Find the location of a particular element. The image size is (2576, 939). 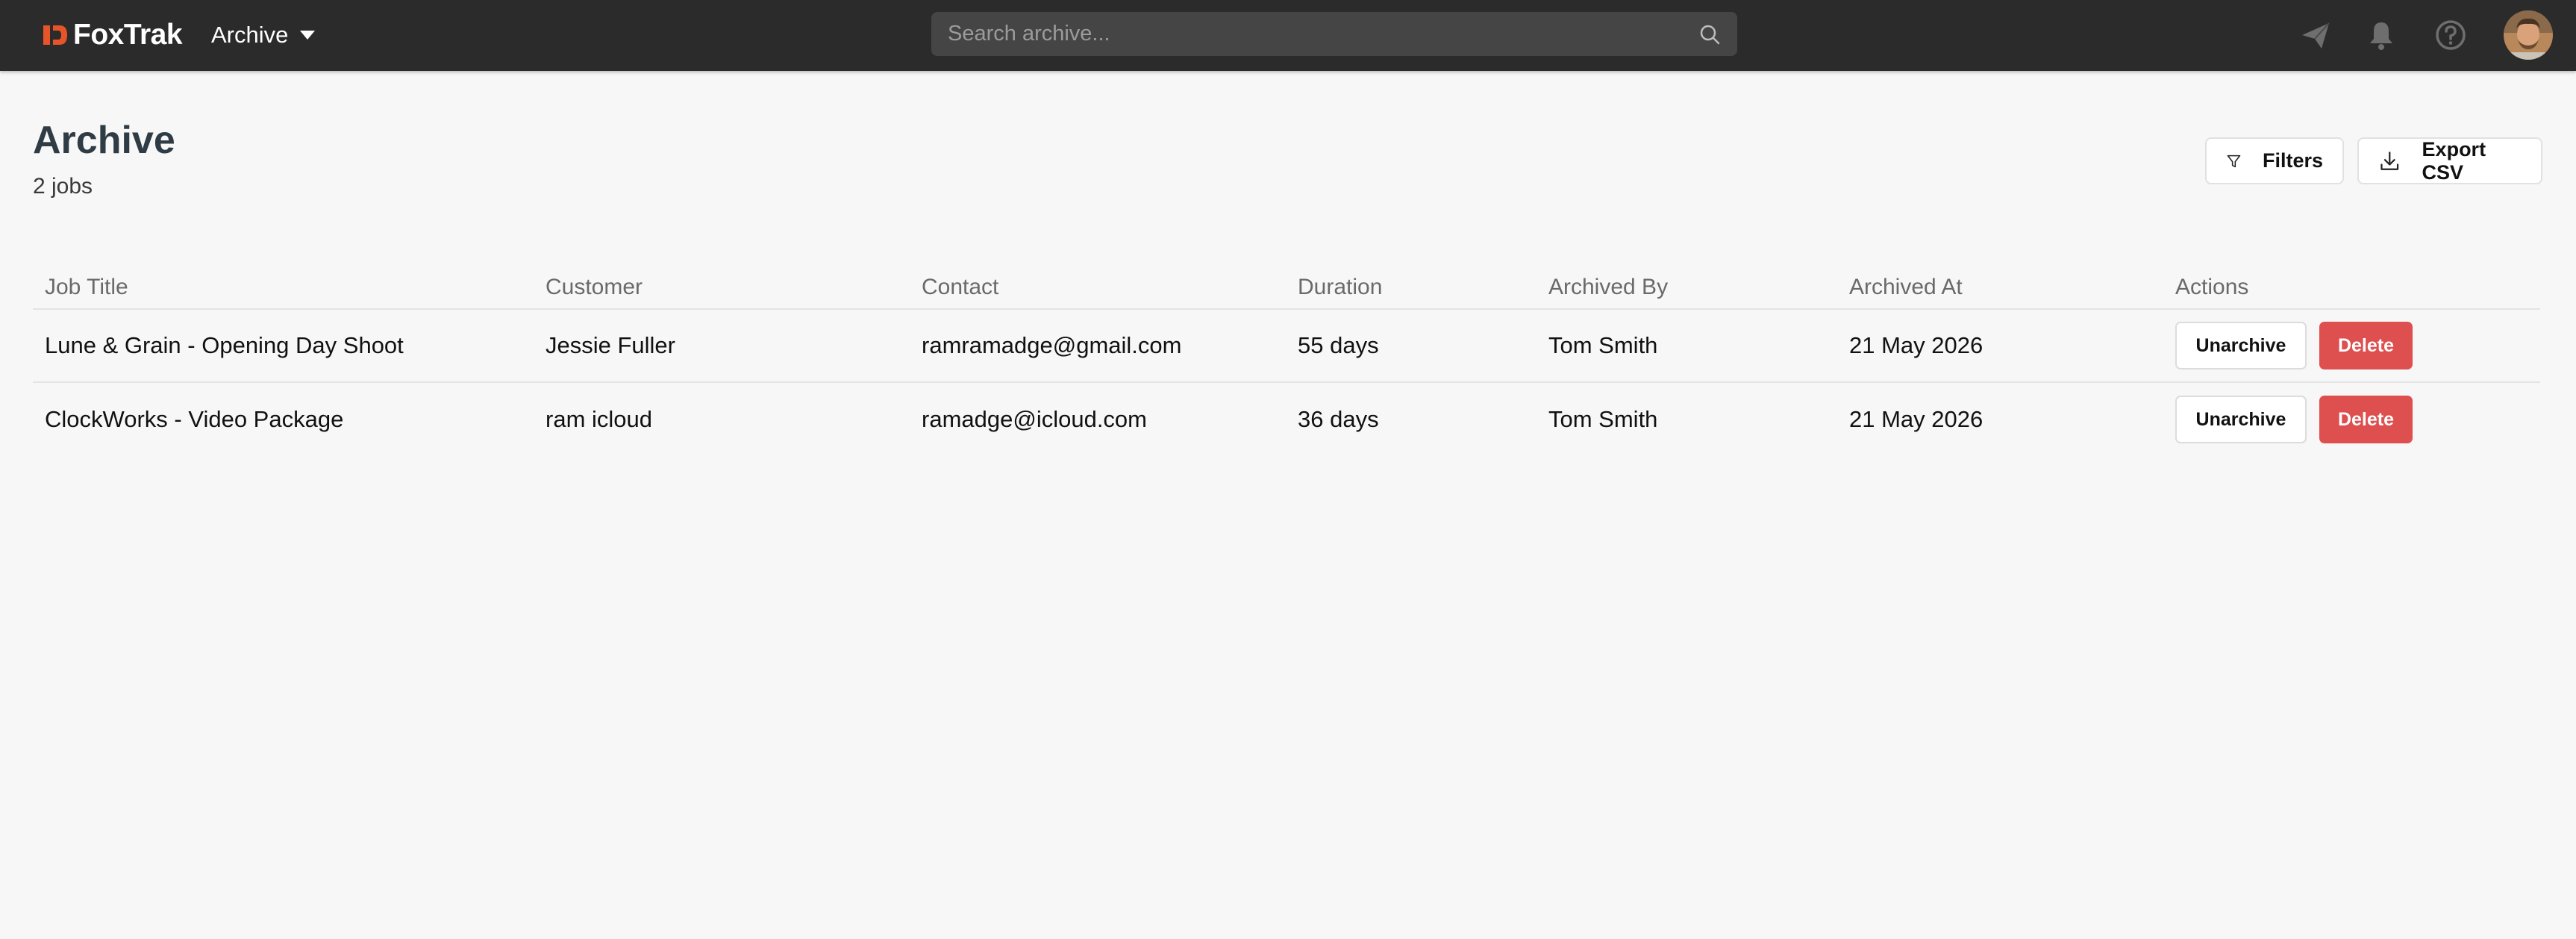

column-header-contact: Contact is located at coordinates (960, 281).